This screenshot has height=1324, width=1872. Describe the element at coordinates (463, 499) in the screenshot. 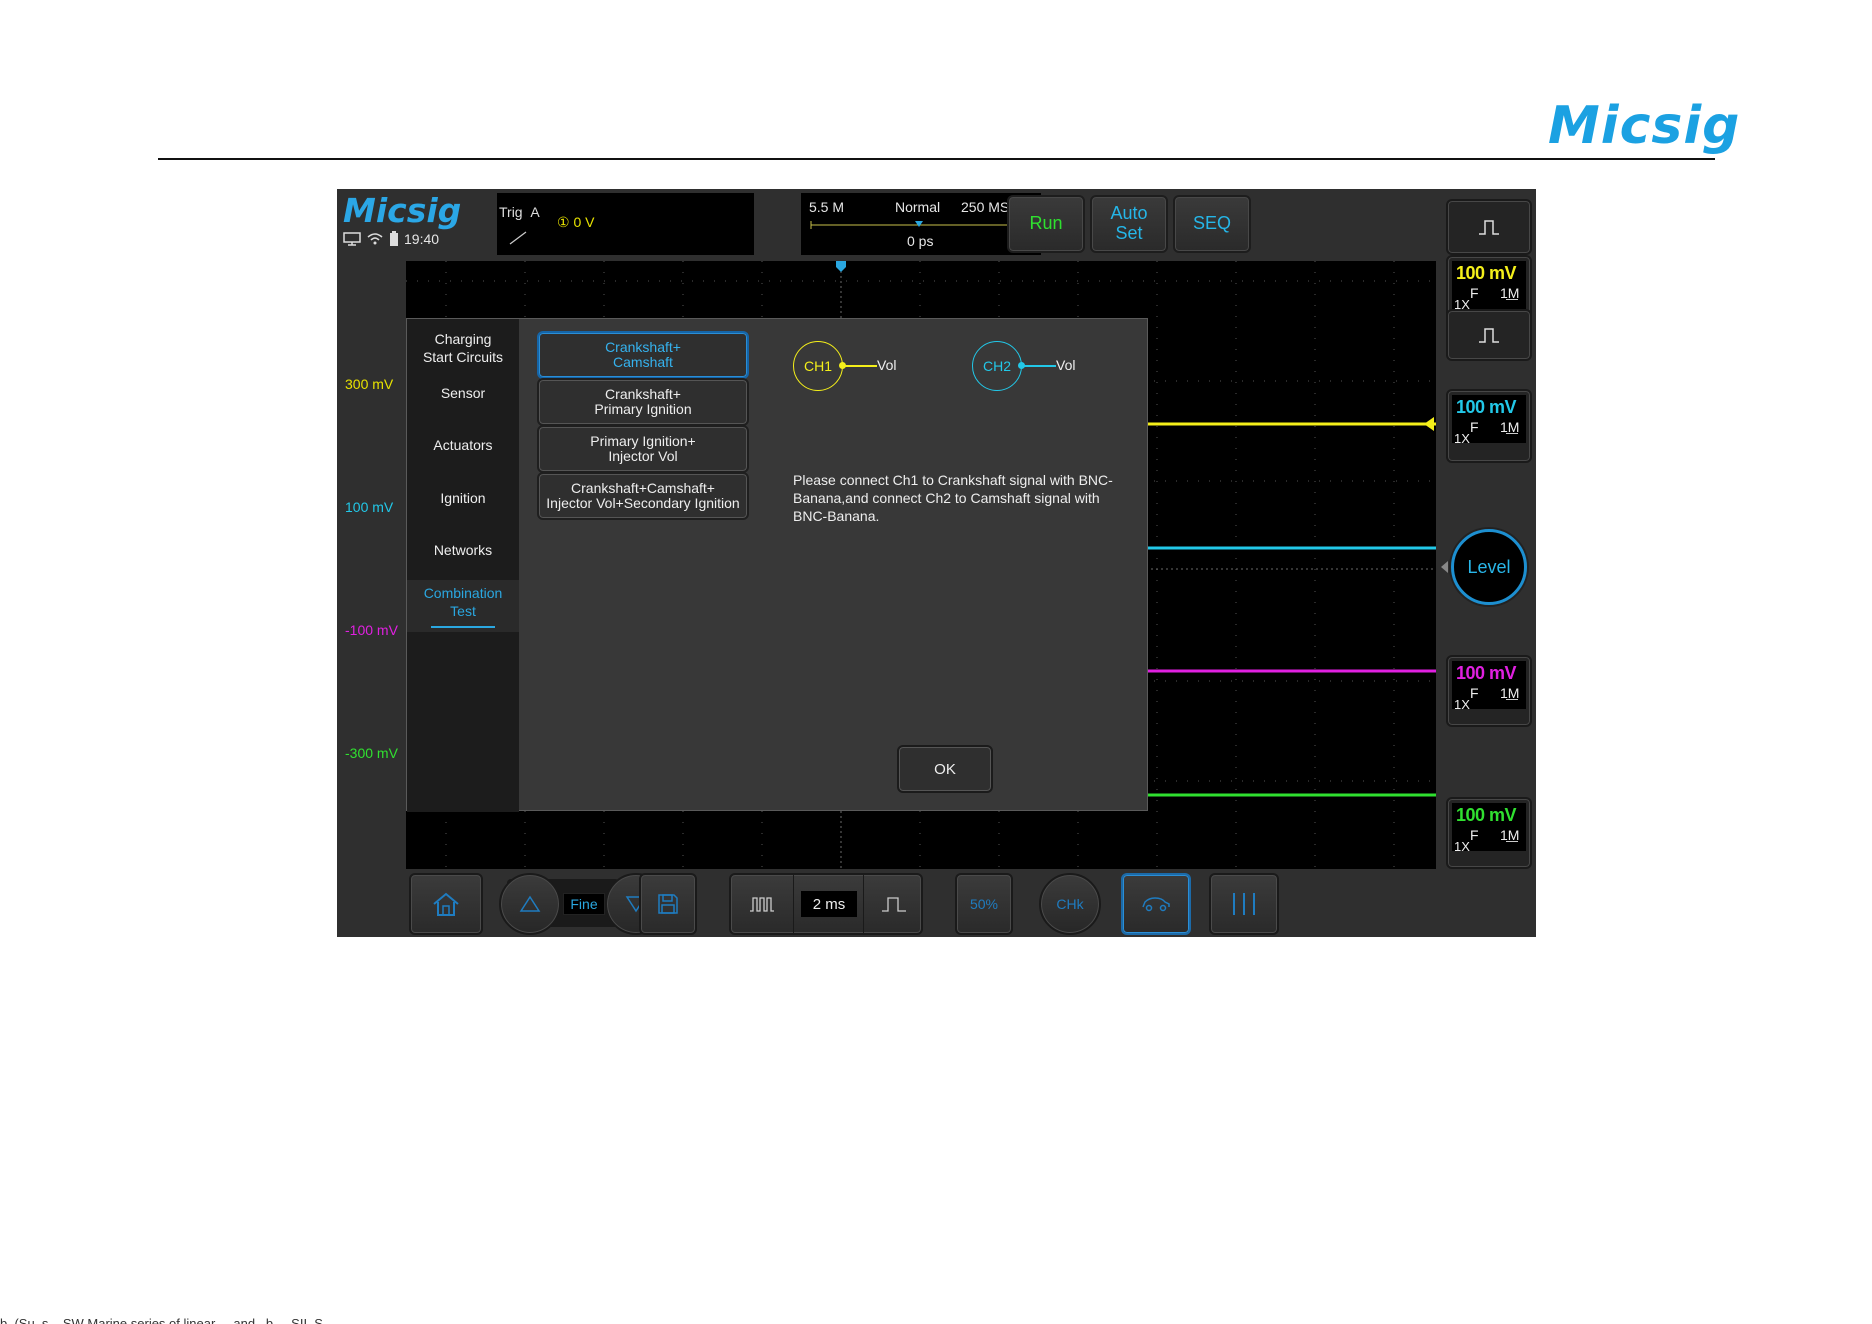

I see `category-ignition: Ignition` at that location.